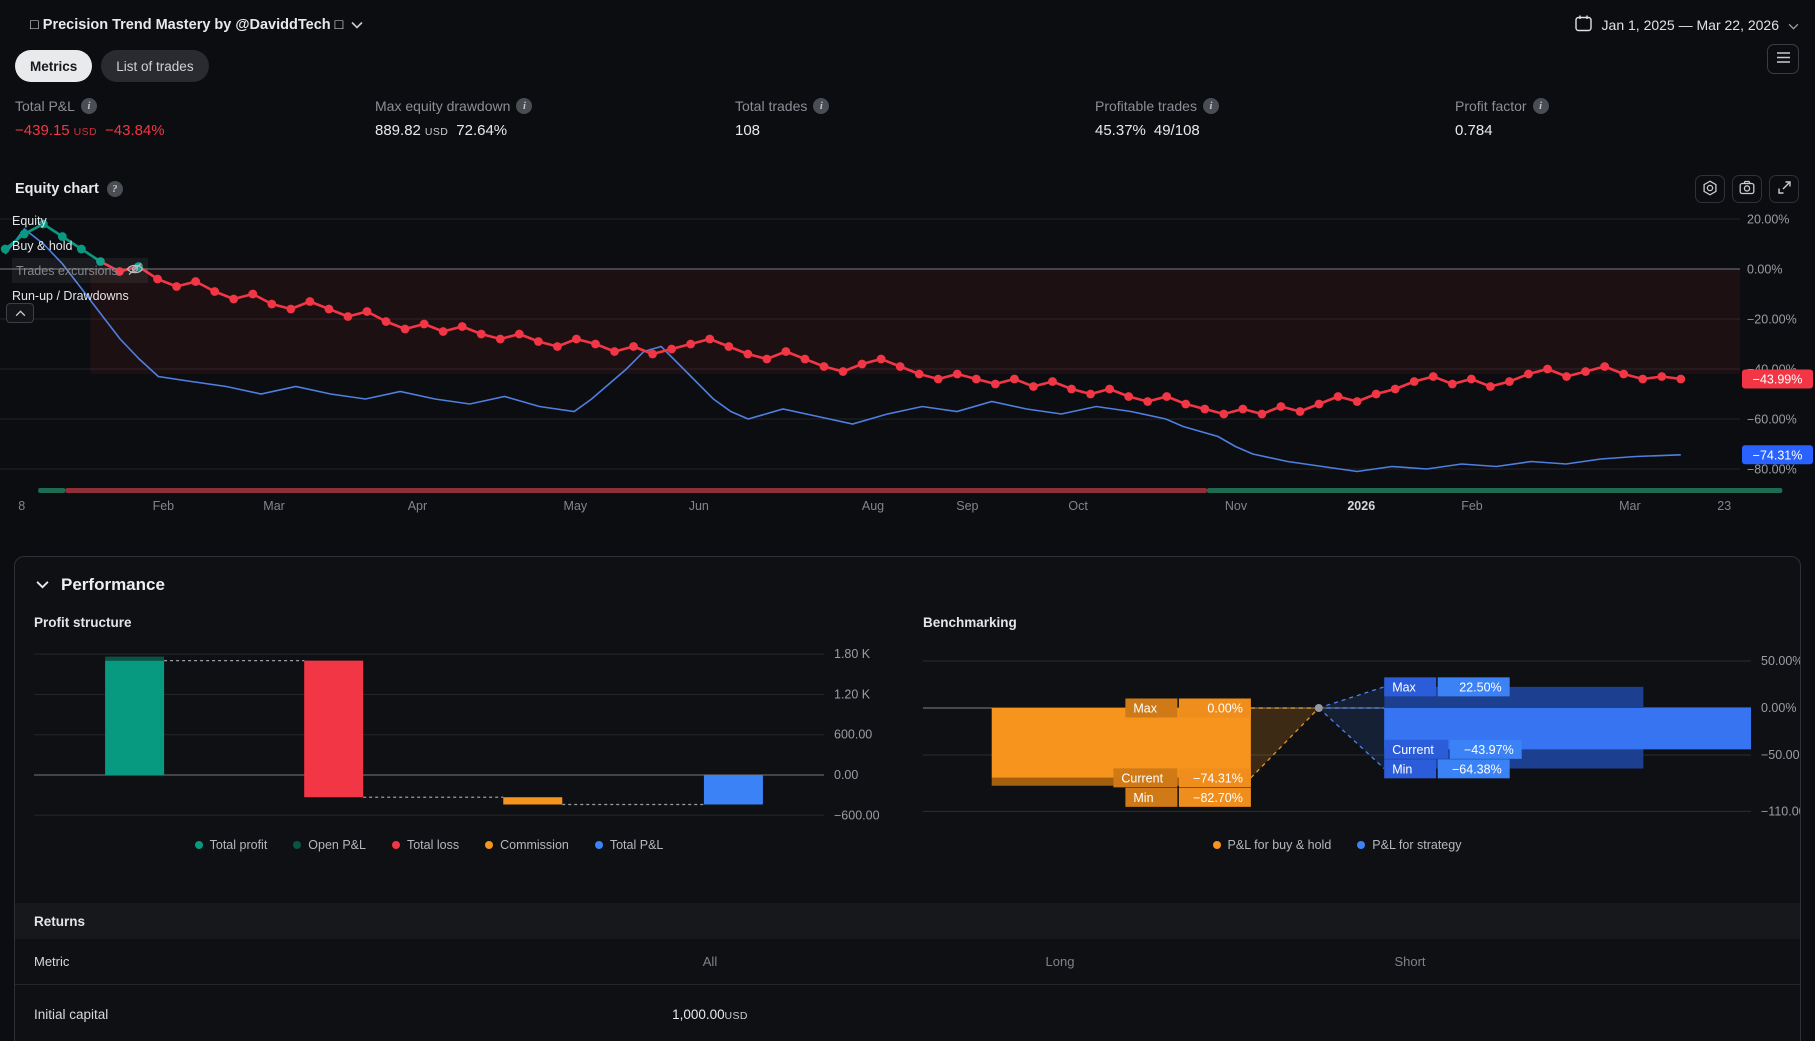 This screenshot has width=1815, height=1041. Describe the element at coordinates (155, 66) in the screenshot. I see `tab-list-of-trades: List of trades` at that location.